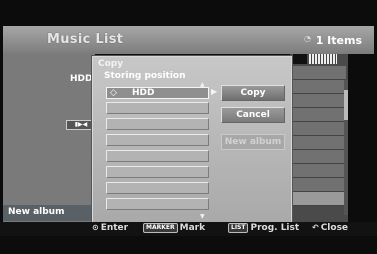  What do you see at coordinates (263, 228) in the screenshot?
I see `footer-prog-list: LIST Prog. List` at bounding box center [263, 228].